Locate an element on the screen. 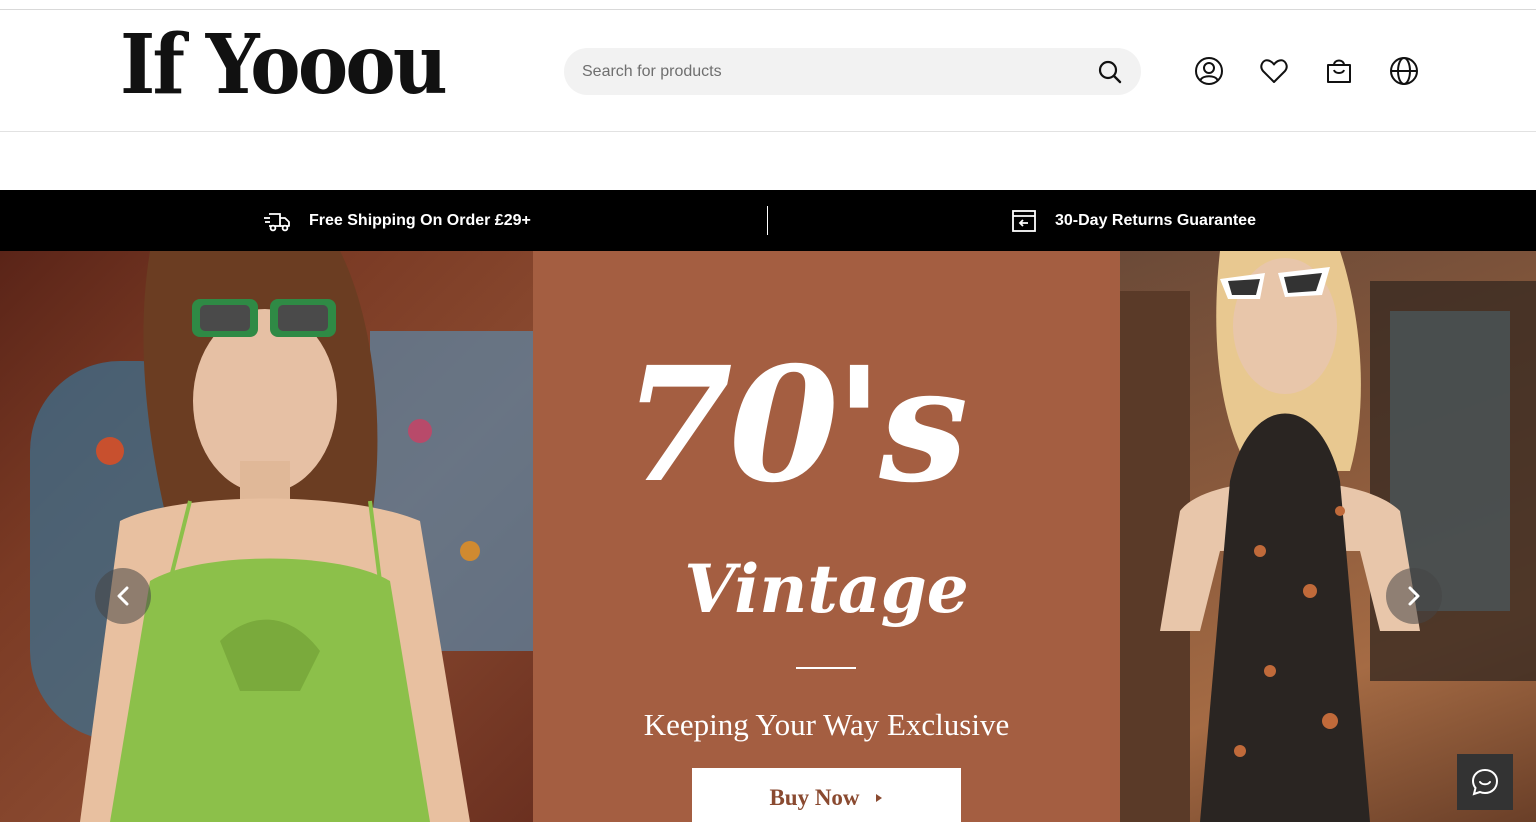  site-header: If Yooou is located at coordinates (768, 71).